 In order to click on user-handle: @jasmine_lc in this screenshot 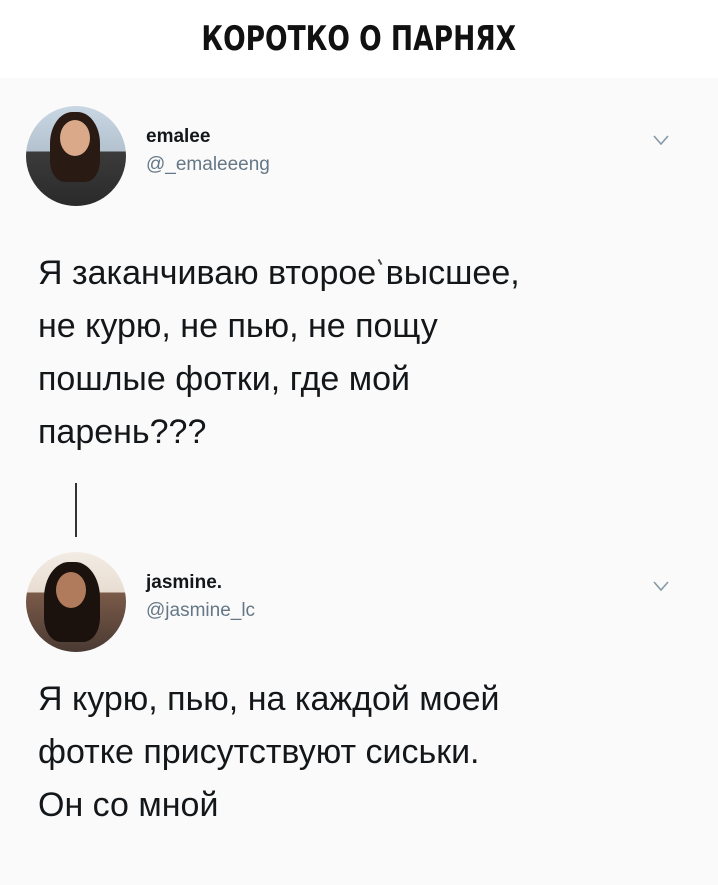, I will do `click(200, 611)`.